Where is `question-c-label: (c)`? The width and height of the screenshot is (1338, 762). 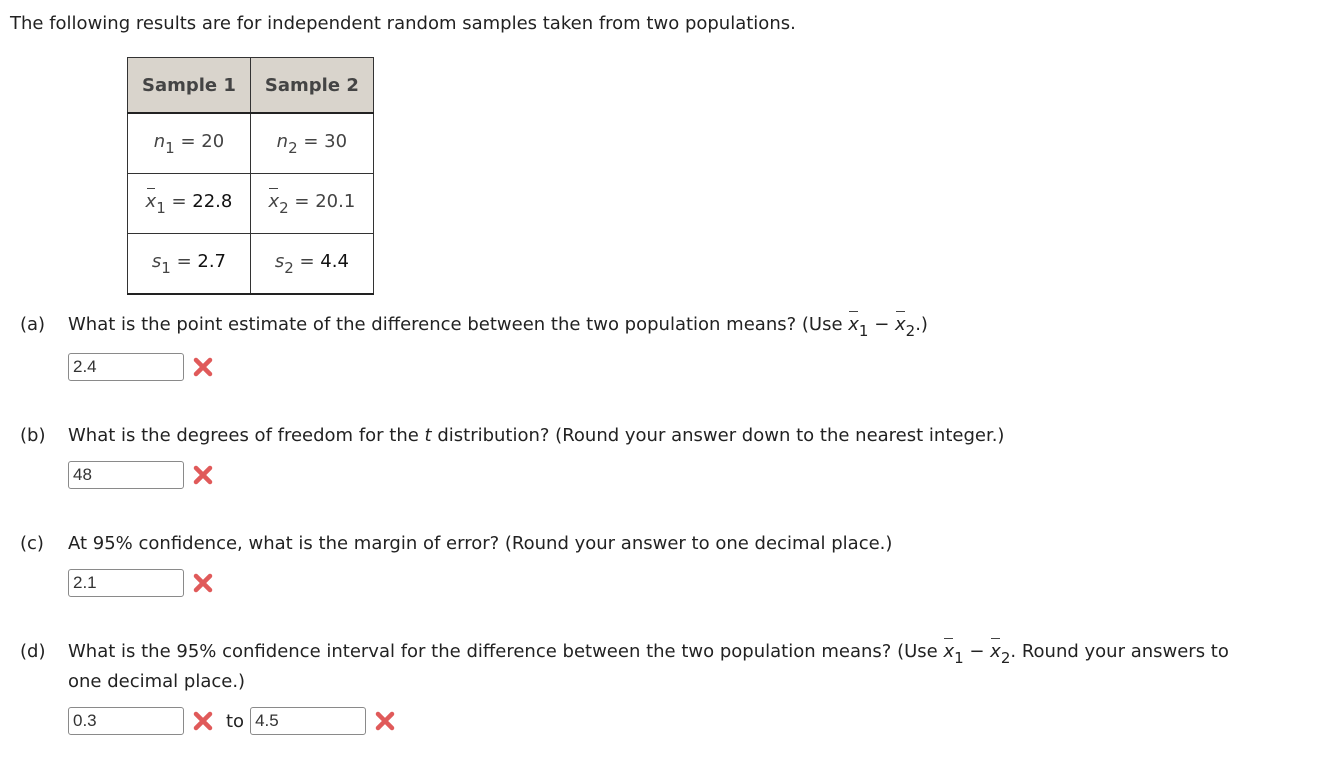
question-c-label: (c) is located at coordinates (32, 543).